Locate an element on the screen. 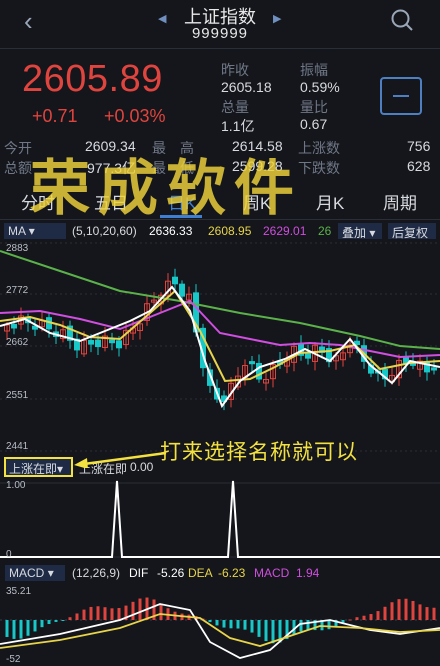 This screenshot has height=666, width=440. vol-ratio-value: 0.67 is located at coordinates (314, 124).